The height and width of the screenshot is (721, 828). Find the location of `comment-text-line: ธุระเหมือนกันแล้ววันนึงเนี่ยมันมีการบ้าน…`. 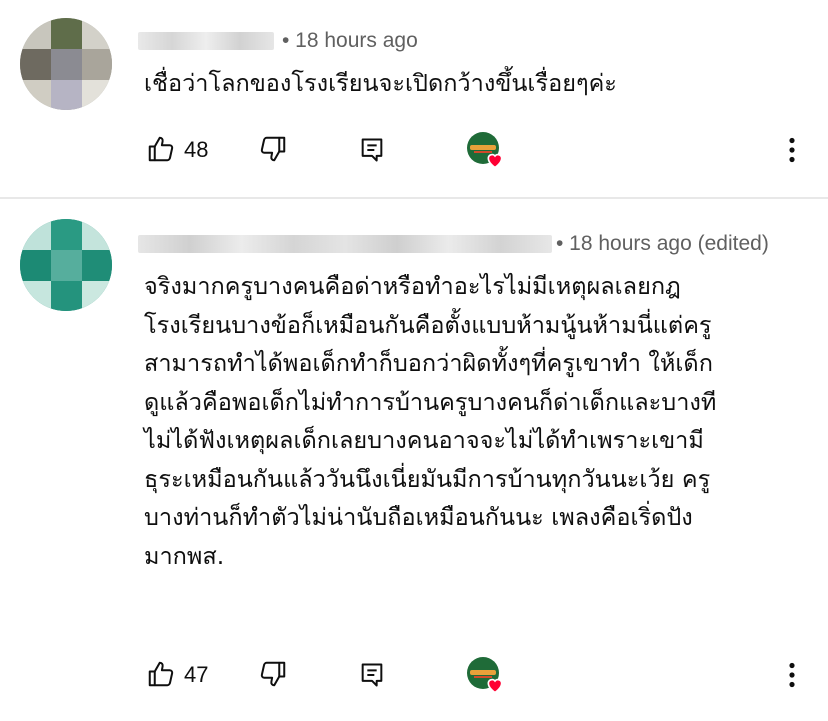

comment-text-line: ธุระเหมือนกันแล้ววันนึงเนี่ยมันมีการบ้าน… is located at coordinates (427, 478).